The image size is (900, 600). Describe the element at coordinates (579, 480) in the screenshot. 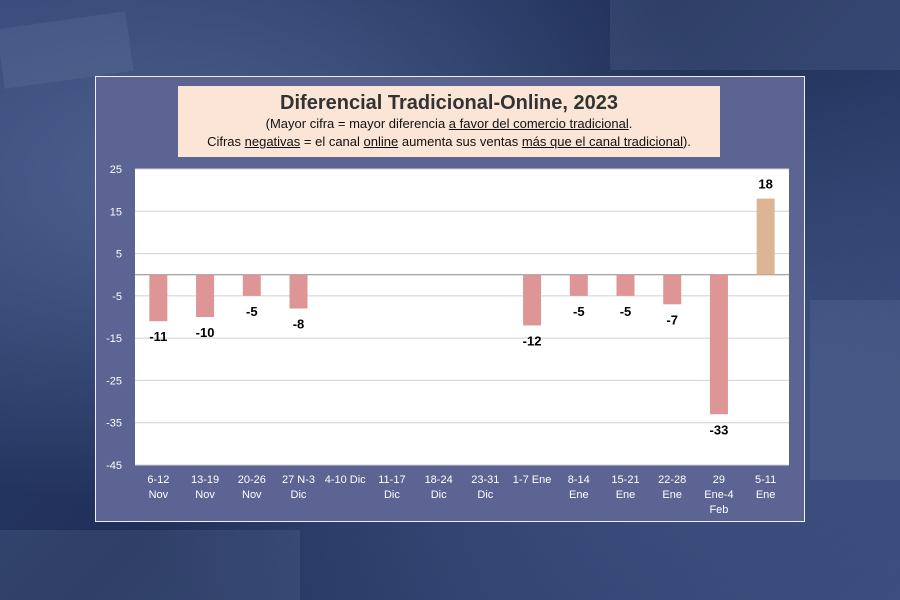

I see `x-tick-label: 8-14` at that location.